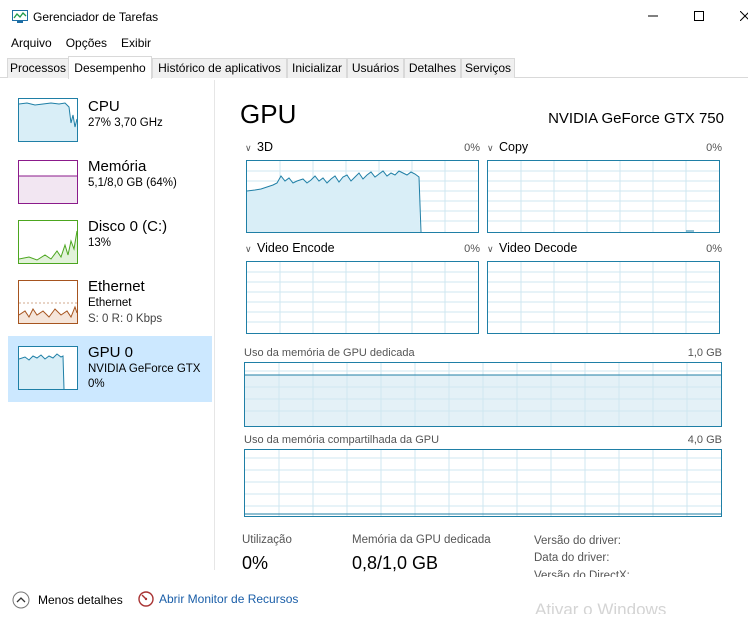 The width and height of the screenshot is (748, 624). I want to click on minimize-icon, so click(653, 16).